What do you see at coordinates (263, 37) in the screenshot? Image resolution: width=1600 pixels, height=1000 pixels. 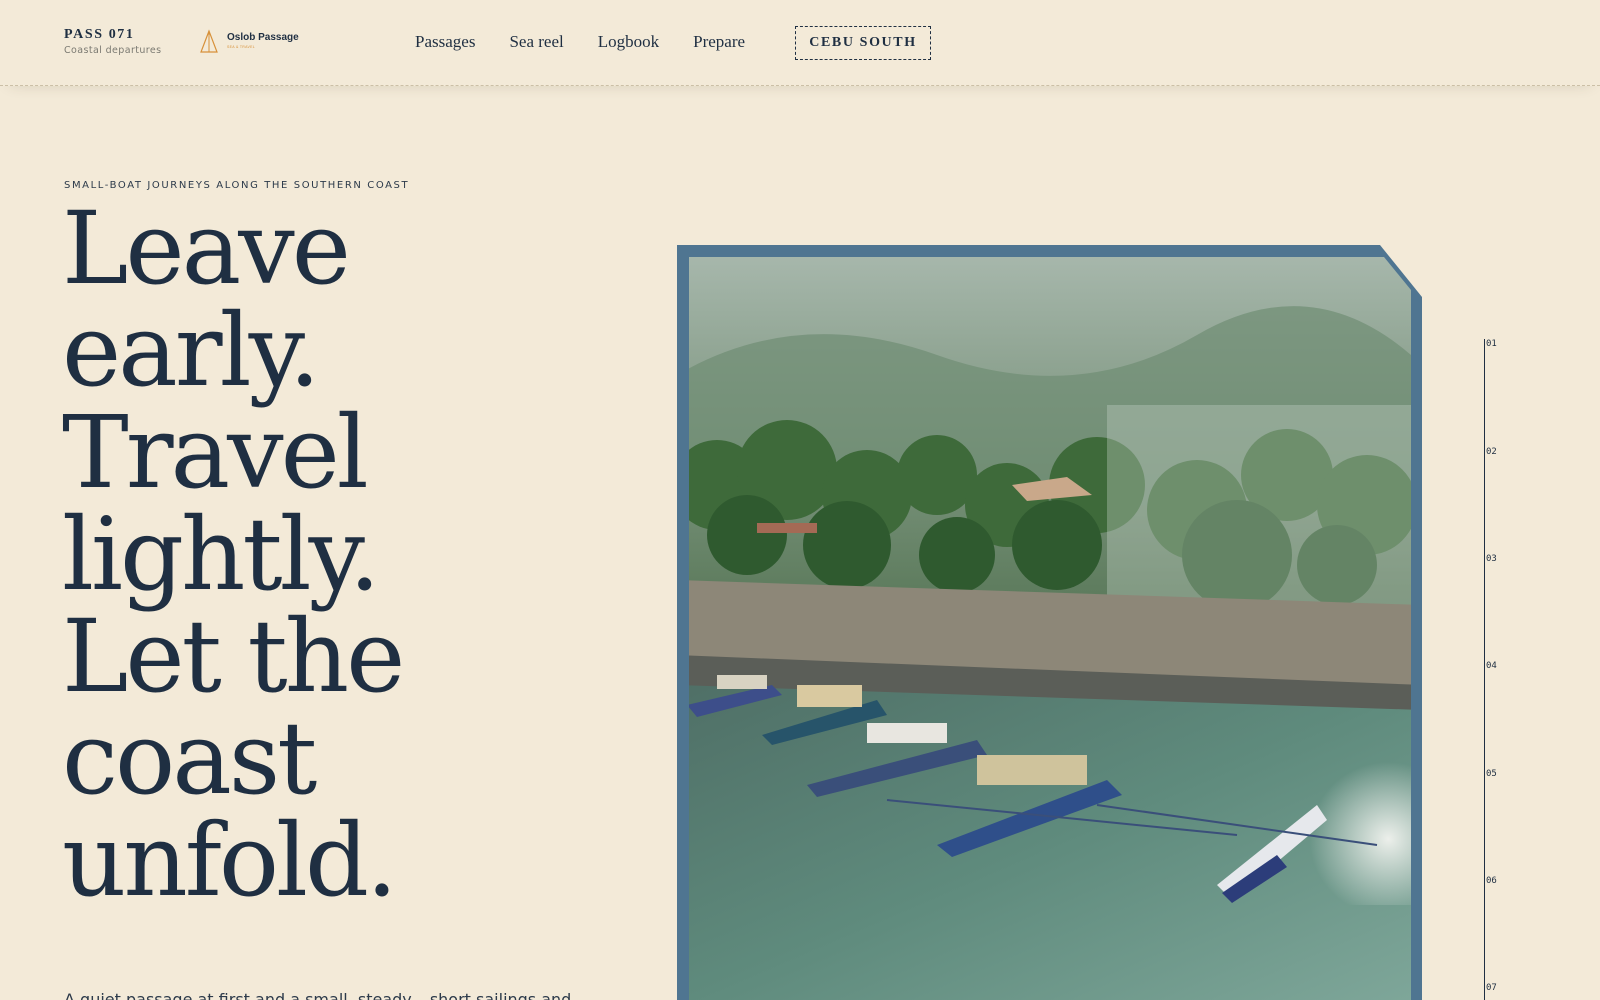 I see `partner-name: Oslob Passage` at bounding box center [263, 37].